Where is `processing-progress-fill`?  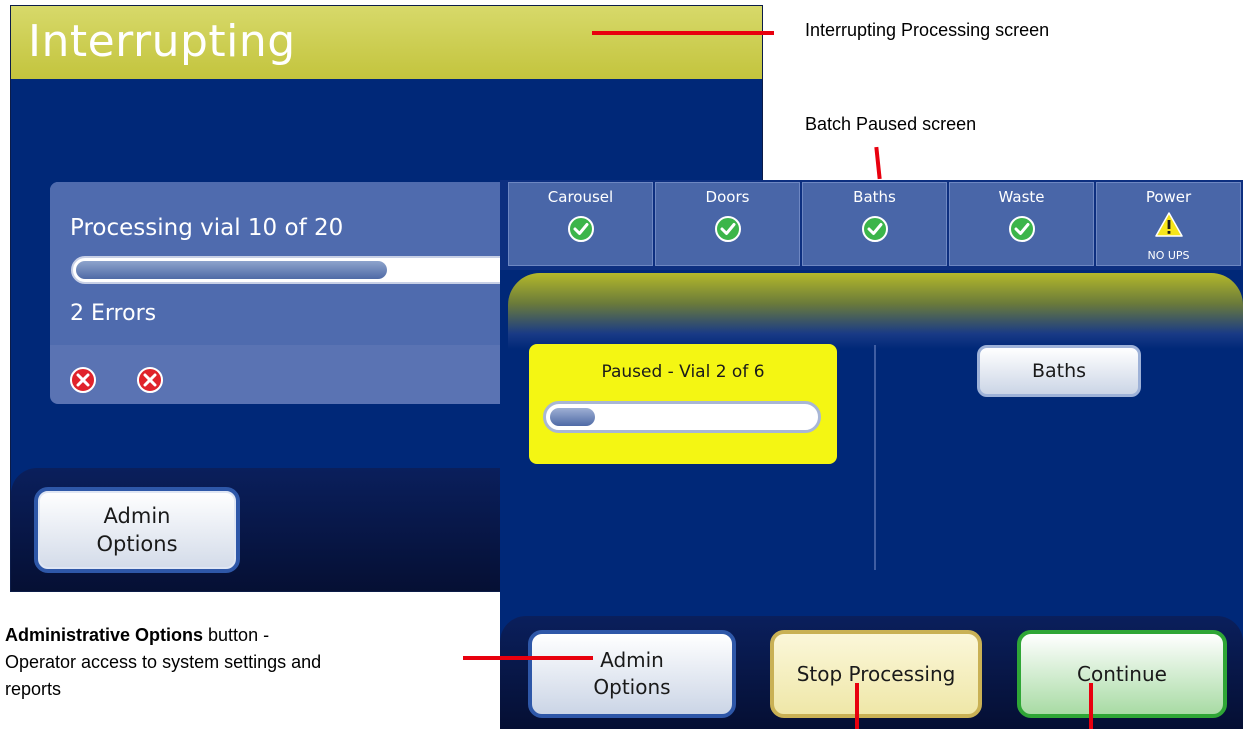
processing-progress-fill is located at coordinates (231, 270).